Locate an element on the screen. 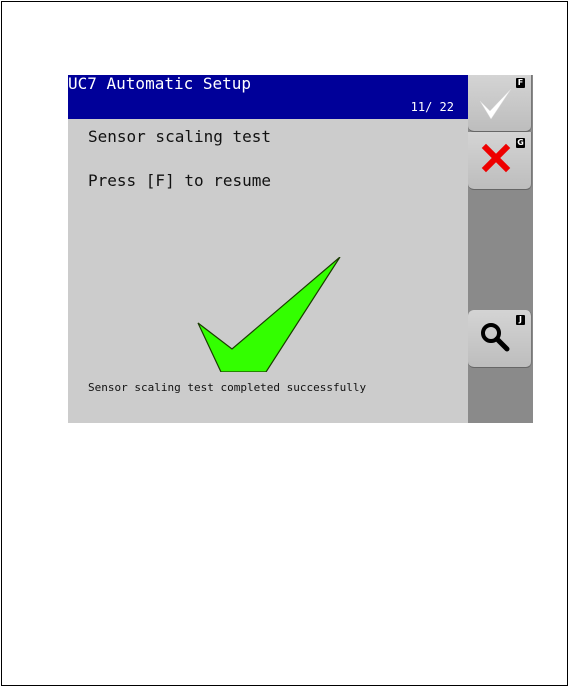 The image size is (571, 688). key-letter-f: F is located at coordinates (520, 83).